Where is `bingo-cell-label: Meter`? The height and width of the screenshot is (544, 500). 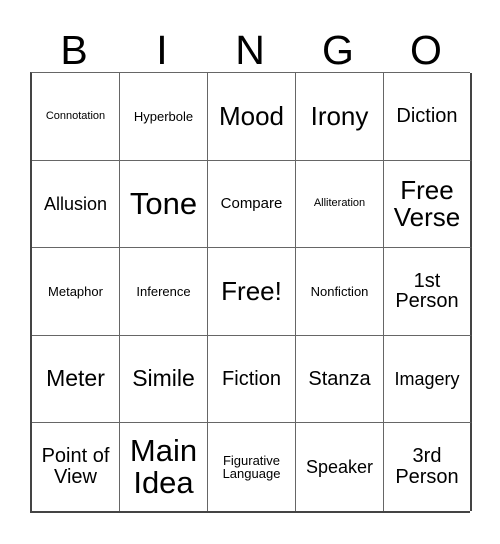
bingo-cell-label: Meter is located at coordinates (75, 378).